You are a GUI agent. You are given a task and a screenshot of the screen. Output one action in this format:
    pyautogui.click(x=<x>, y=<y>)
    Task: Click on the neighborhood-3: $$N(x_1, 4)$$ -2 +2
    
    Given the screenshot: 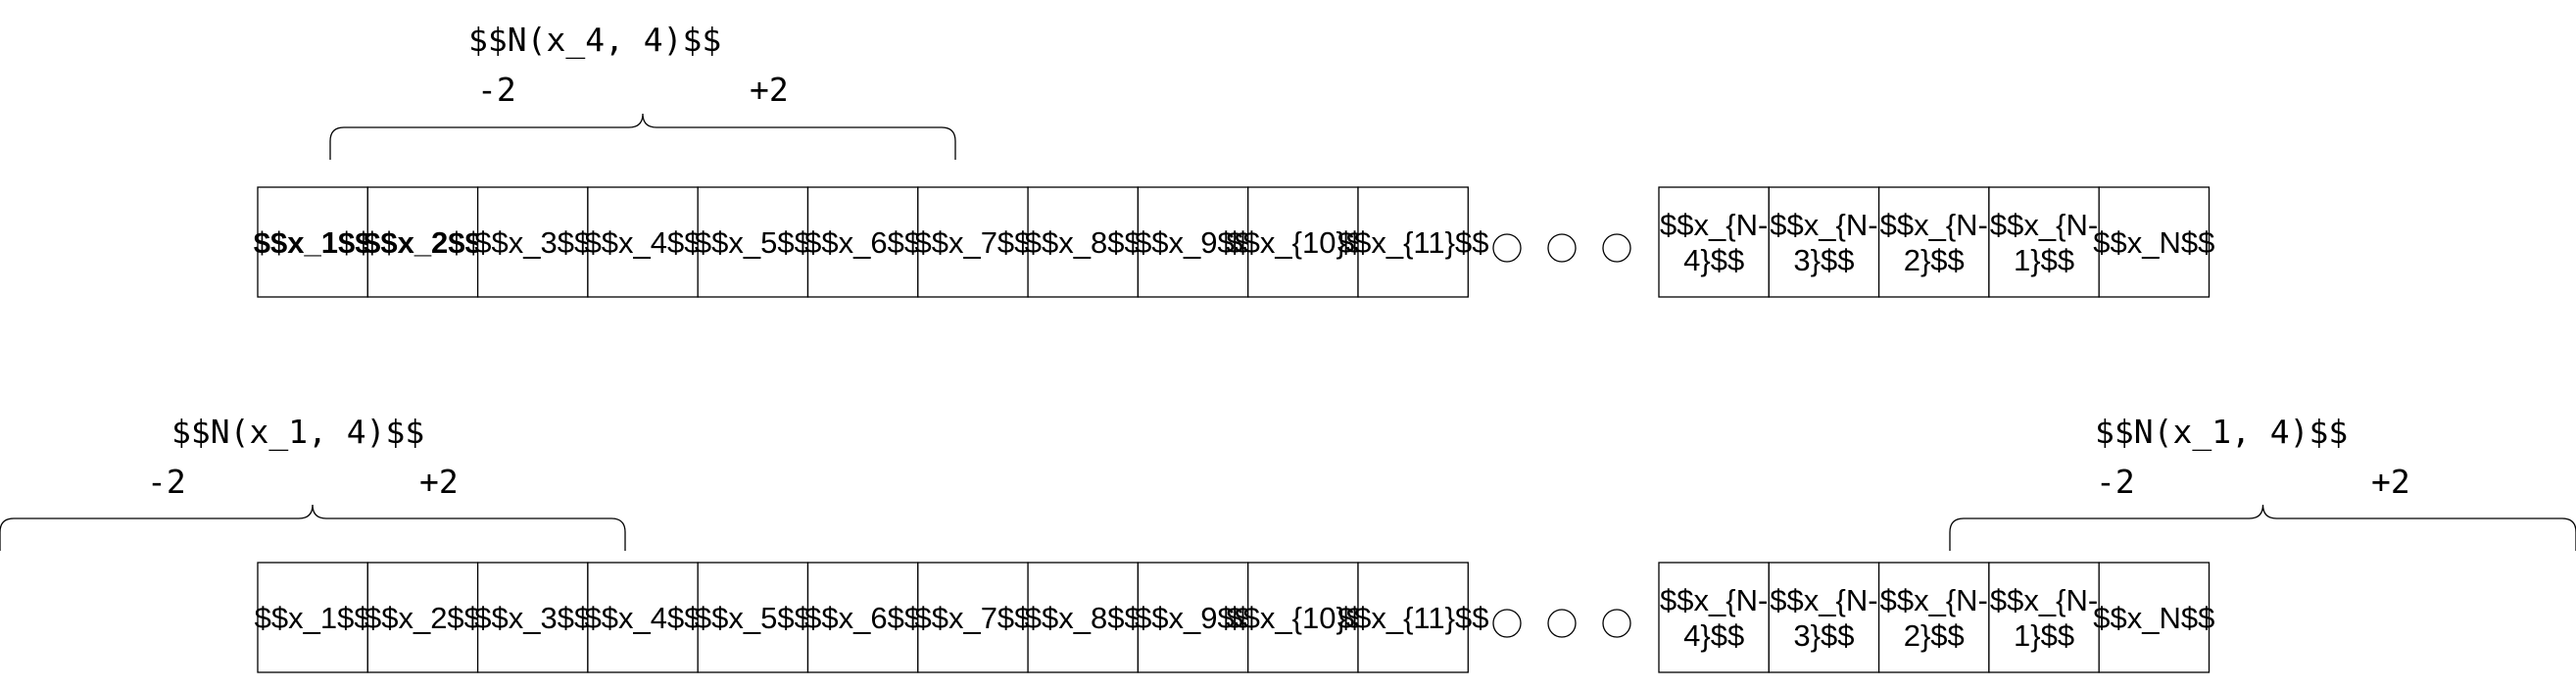 What is the action you would take?
    pyautogui.click(x=2262, y=482)
    